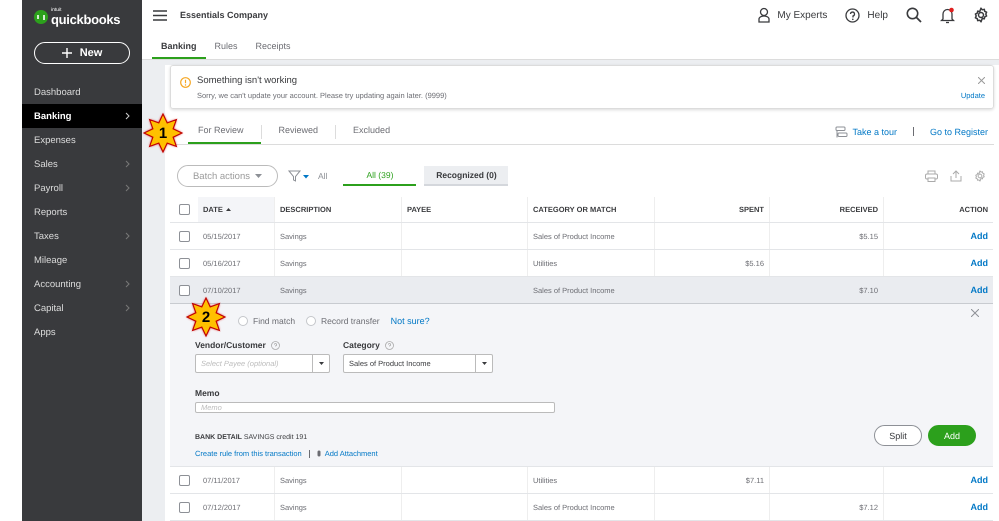 Image resolution: width=999 pixels, height=521 pixels. Describe the element at coordinates (410, 321) in the screenshot. I see `not-sure-link: Not sure?` at that location.